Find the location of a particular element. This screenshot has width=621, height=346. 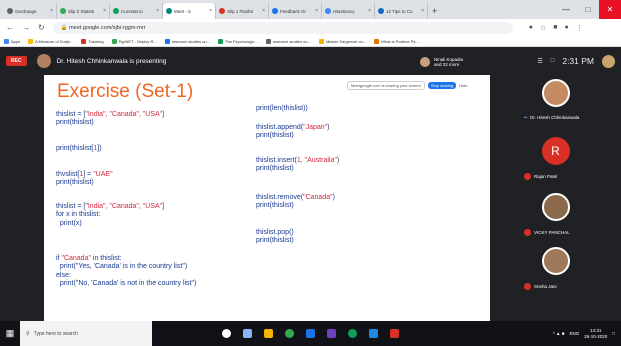

windows-start-icon: ▦ is located at coordinates (10, 333).